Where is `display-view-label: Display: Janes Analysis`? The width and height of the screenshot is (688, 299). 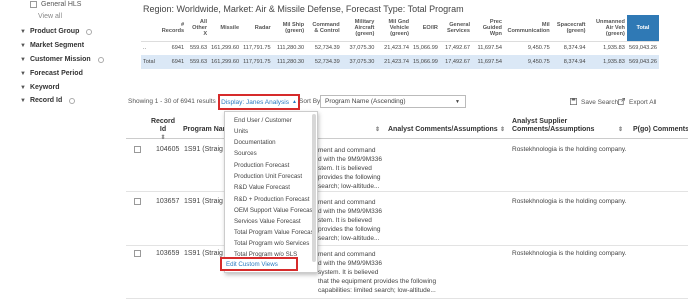 display-view-label: Display: Janes Analysis is located at coordinates (255, 102).